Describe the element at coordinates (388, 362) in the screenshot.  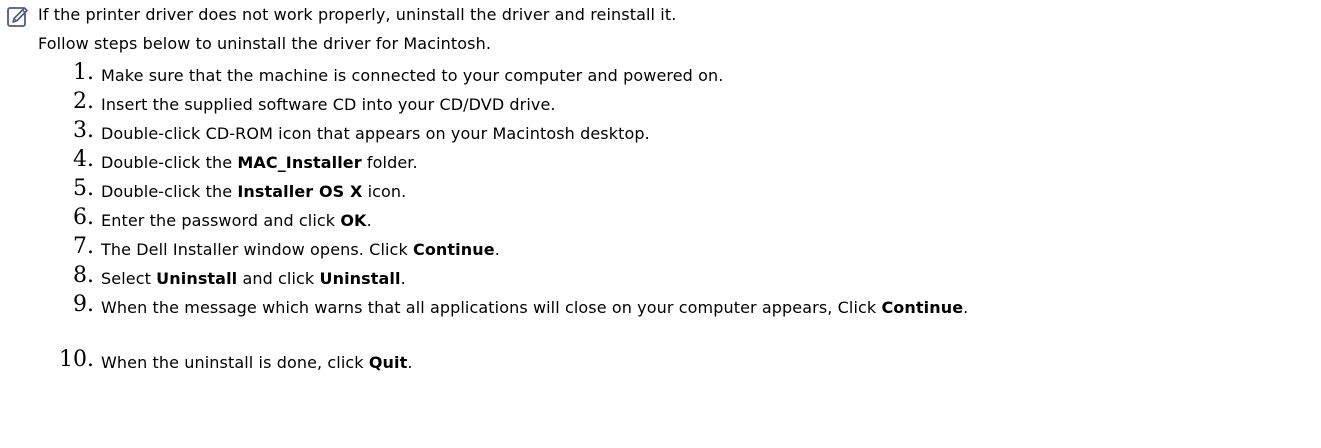
I see `step-bold-term: Quit` at that location.